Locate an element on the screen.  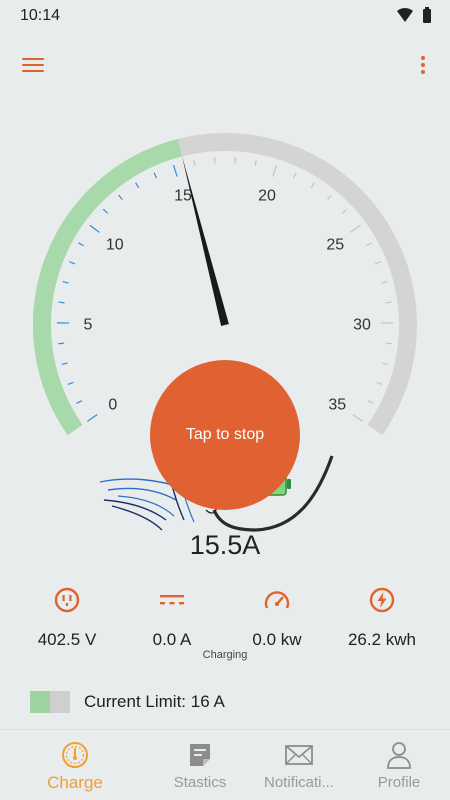
gauge-tick-label: 25 is located at coordinates (335, 245).